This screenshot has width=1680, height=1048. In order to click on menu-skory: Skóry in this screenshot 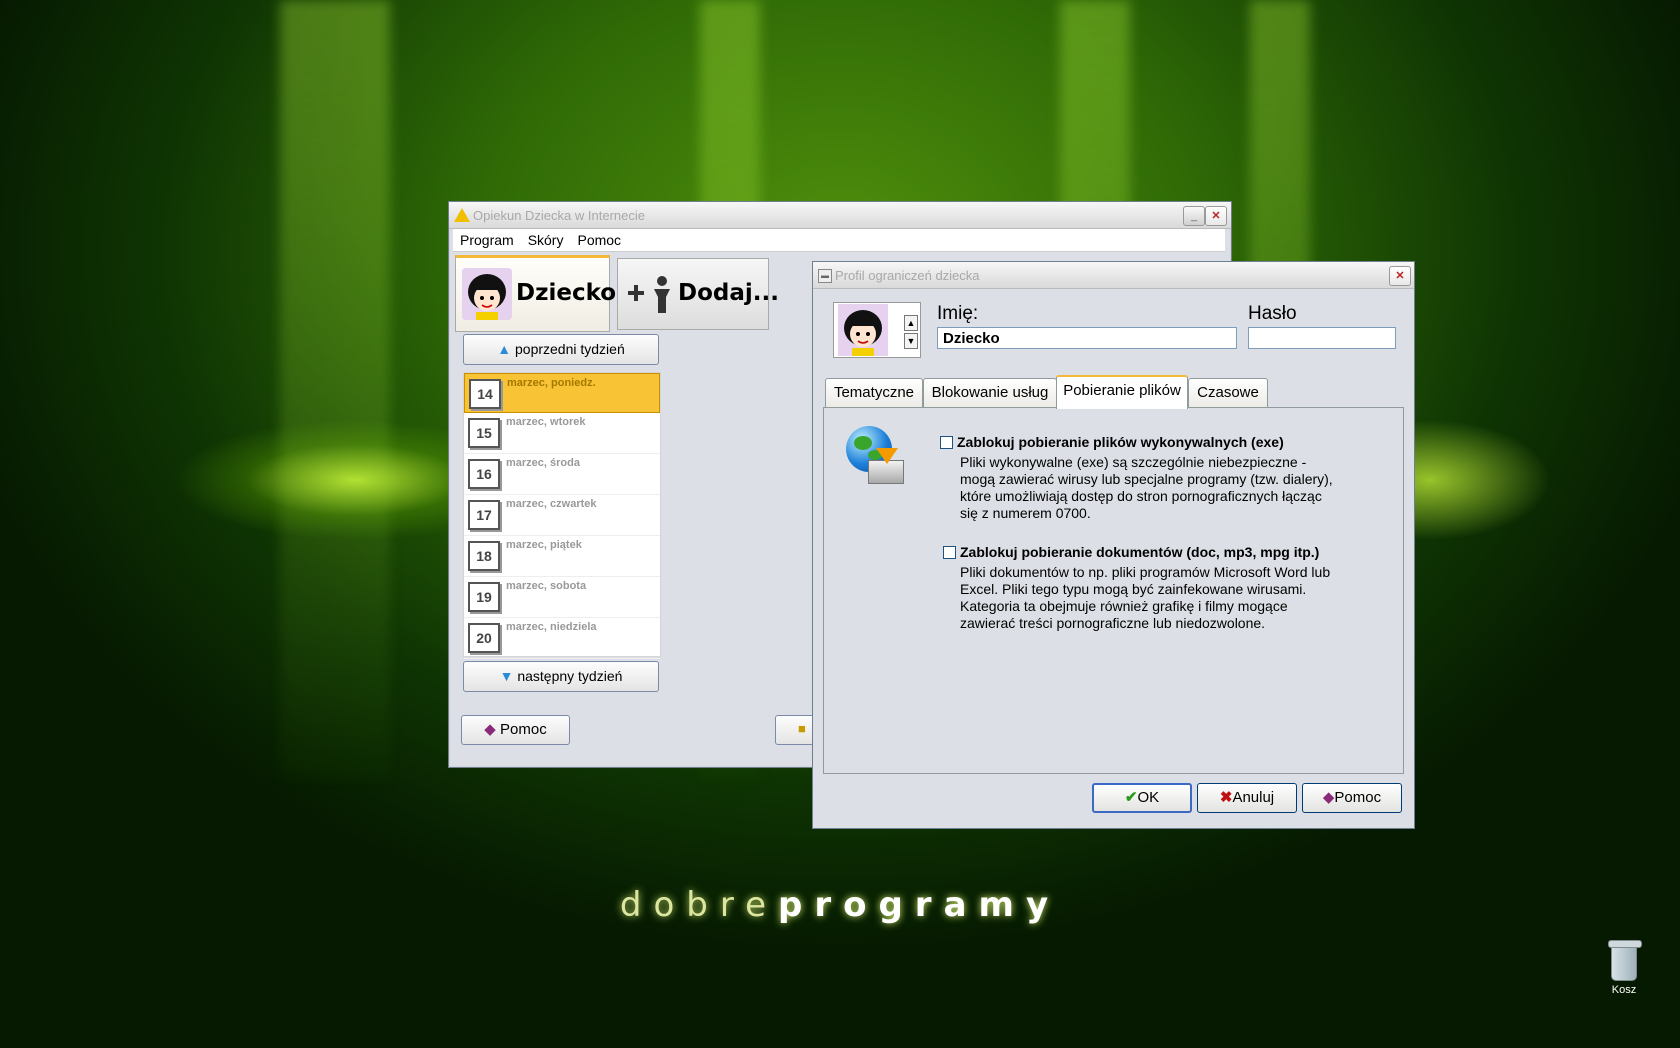, I will do `click(546, 240)`.